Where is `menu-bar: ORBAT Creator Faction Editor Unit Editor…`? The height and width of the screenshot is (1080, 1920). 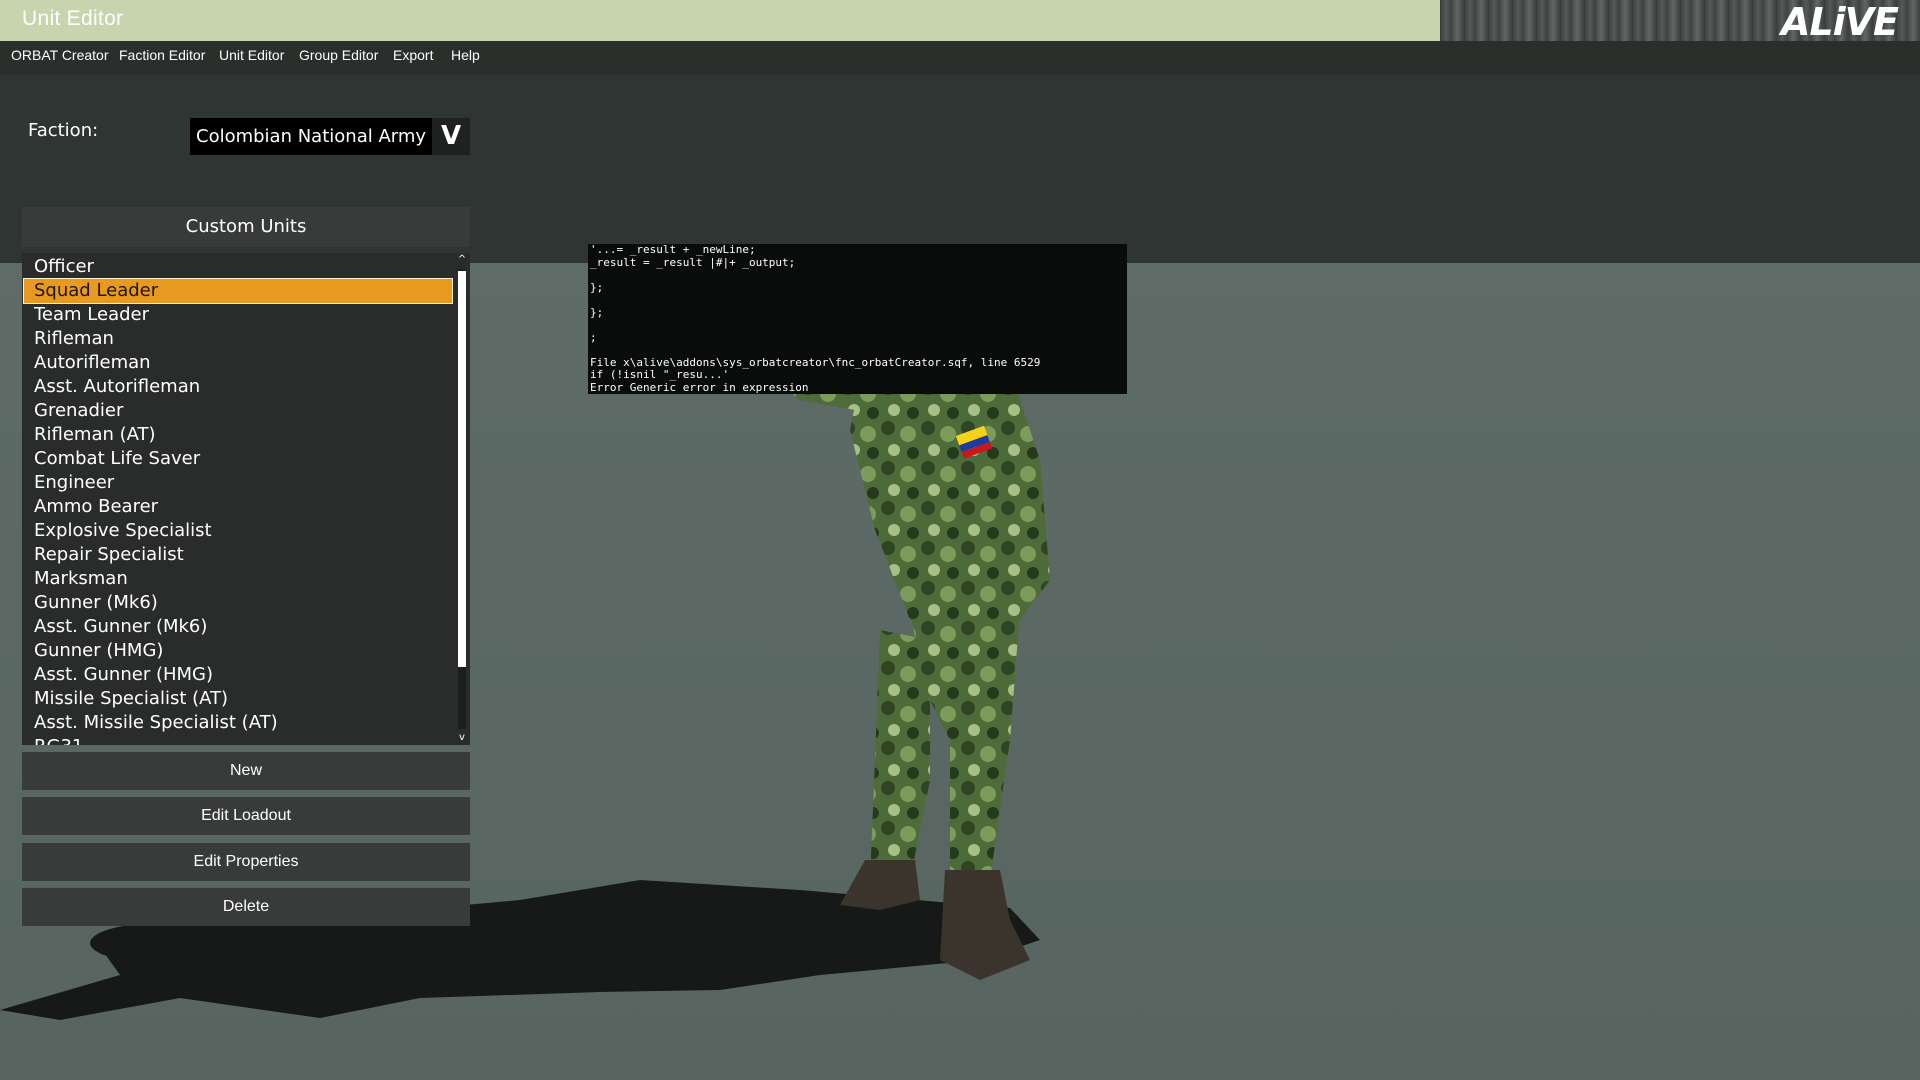
menu-bar: ORBAT Creator Faction Editor Unit Editor… is located at coordinates (960, 58).